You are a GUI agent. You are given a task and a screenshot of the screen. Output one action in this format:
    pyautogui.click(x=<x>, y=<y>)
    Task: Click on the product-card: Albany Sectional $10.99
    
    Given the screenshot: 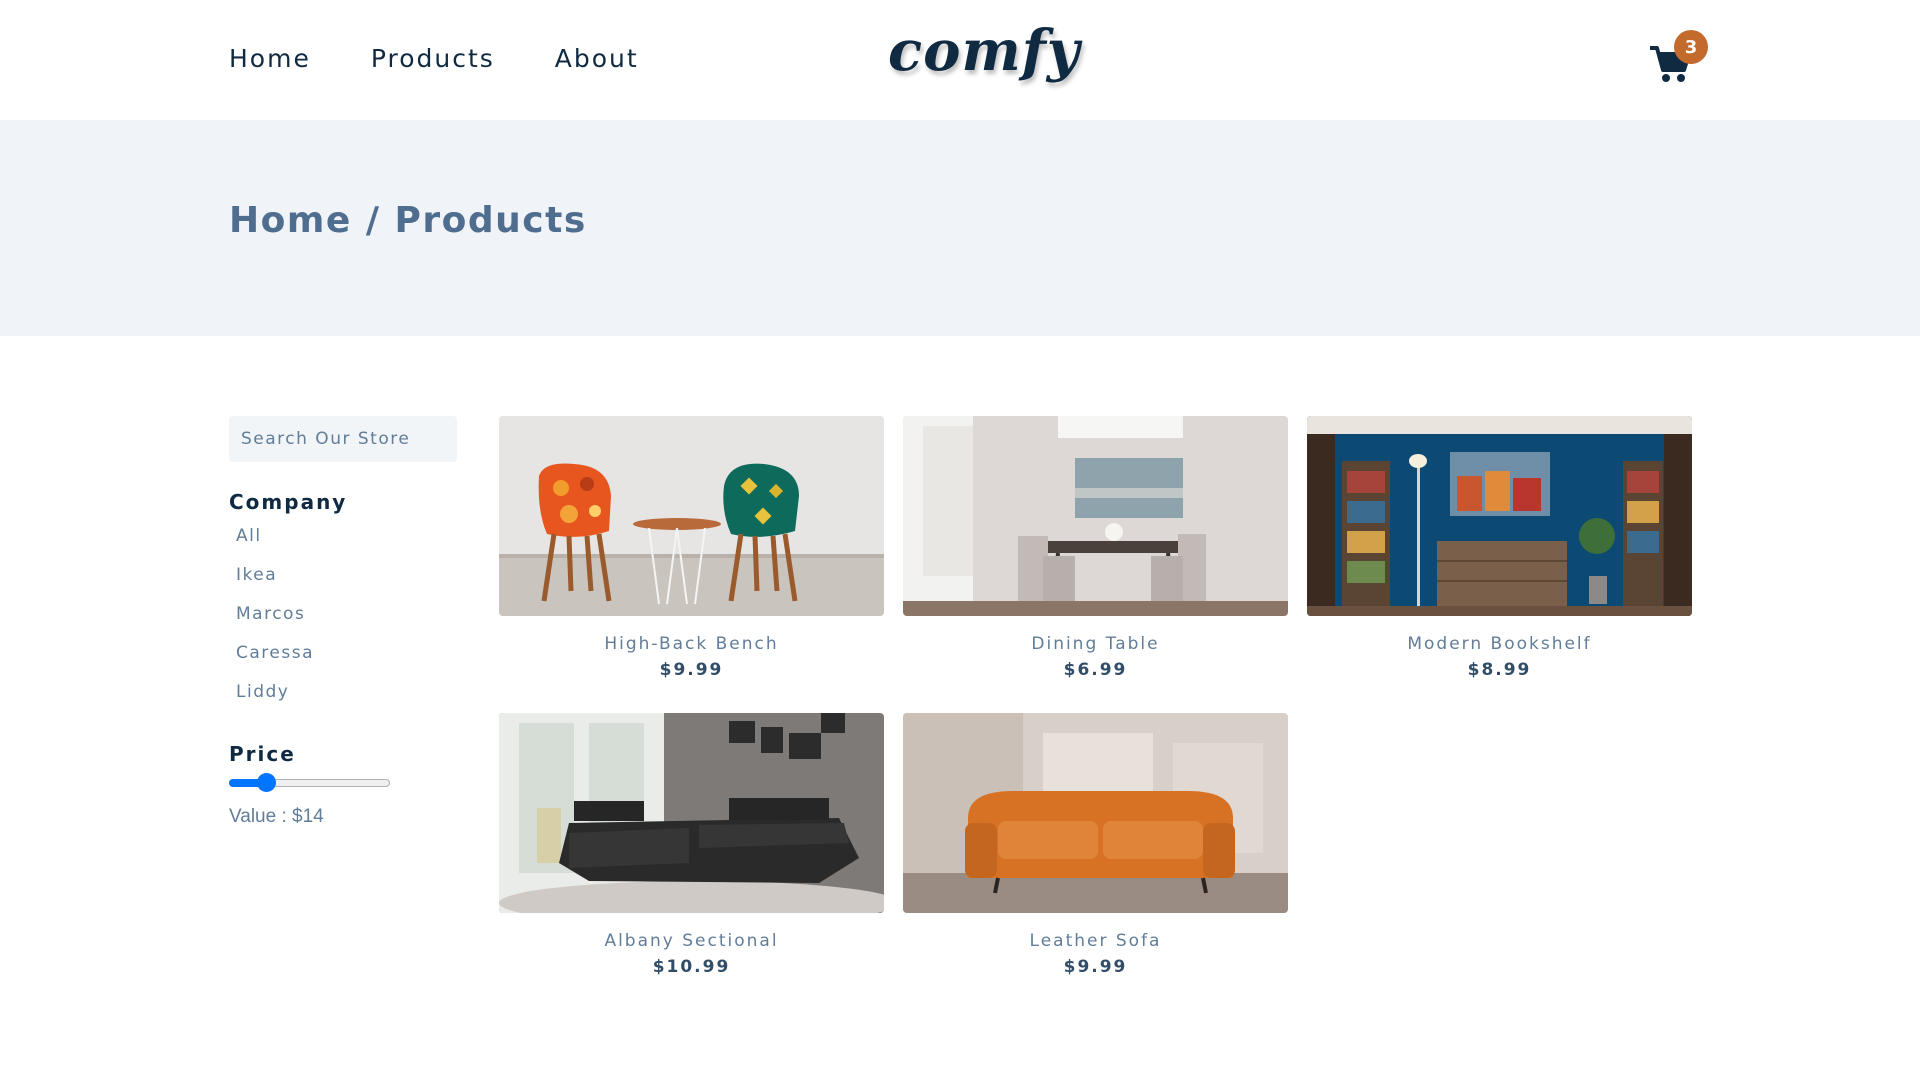 What is the action you would take?
    pyautogui.click(x=691, y=845)
    